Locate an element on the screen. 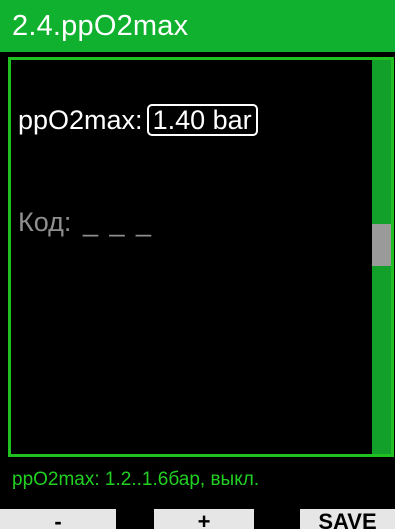 The height and width of the screenshot is (529, 395). title-bar: 2.4.ppO2max is located at coordinates (197, 26).